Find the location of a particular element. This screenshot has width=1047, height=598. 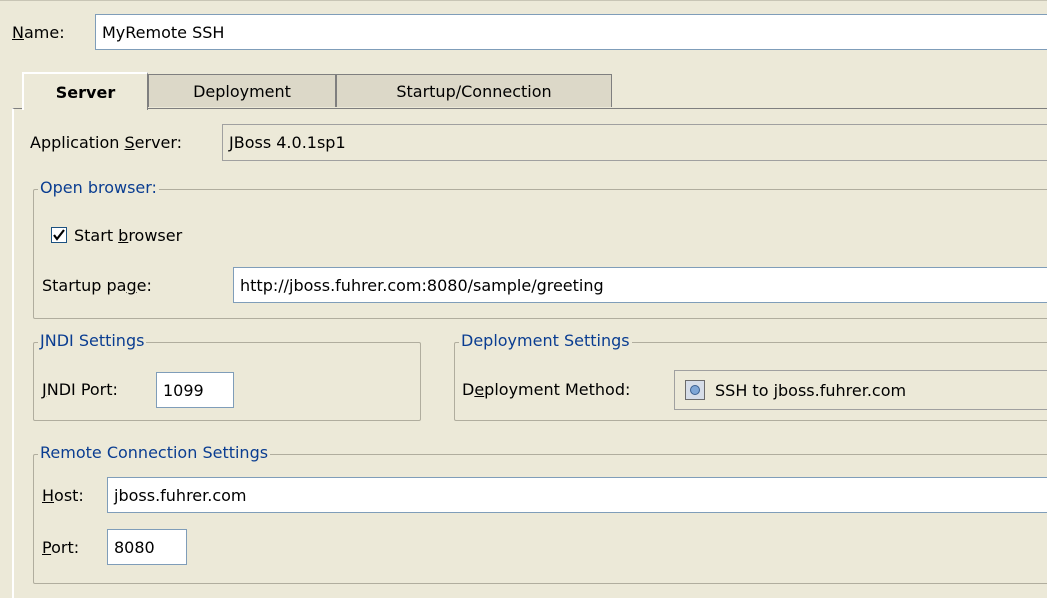

jndi-settings-title: JNDI Settings is located at coordinates (92, 340).